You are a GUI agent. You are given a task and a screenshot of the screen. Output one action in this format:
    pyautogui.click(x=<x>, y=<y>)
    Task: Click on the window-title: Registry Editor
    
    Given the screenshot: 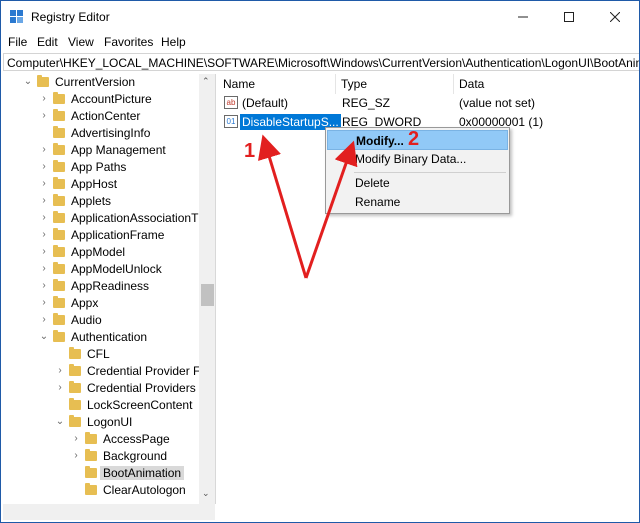 What is the action you would take?
    pyautogui.click(x=70, y=17)
    